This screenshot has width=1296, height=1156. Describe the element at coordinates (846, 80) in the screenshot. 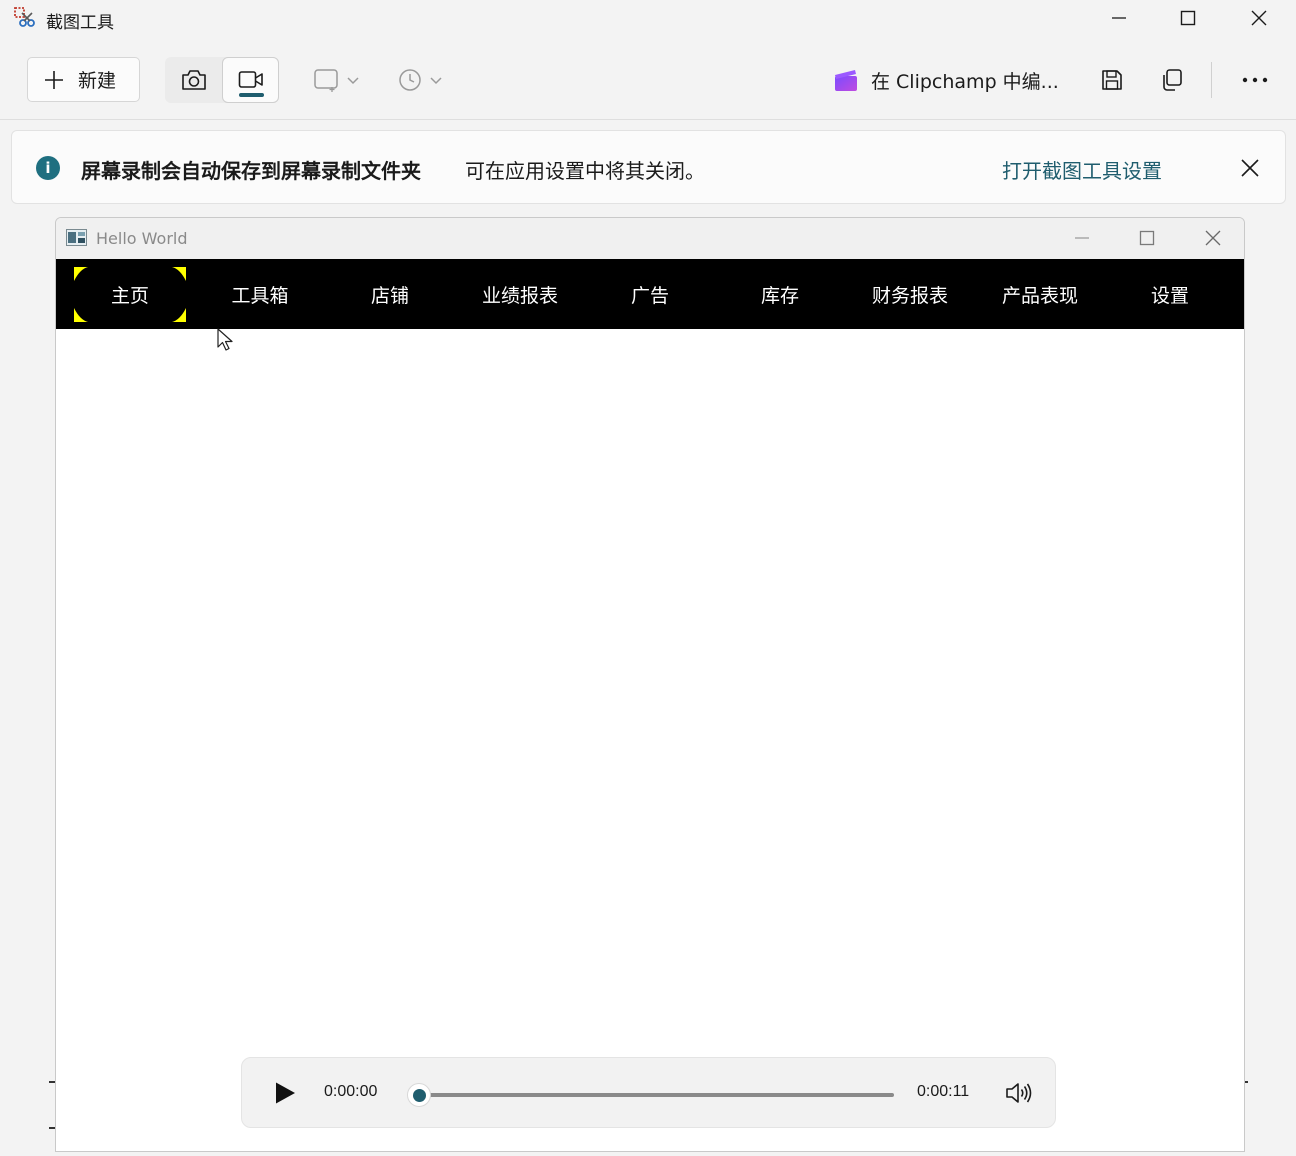

I see `clipchamp-icon` at that location.